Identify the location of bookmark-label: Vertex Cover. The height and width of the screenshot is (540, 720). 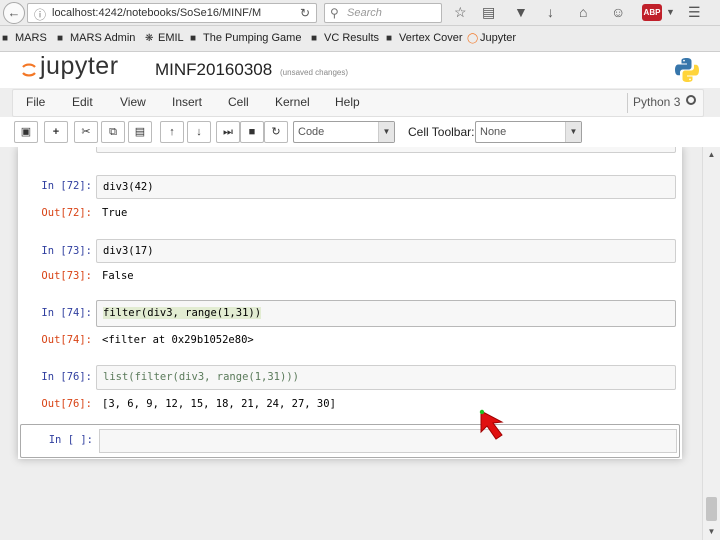
(431, 38).